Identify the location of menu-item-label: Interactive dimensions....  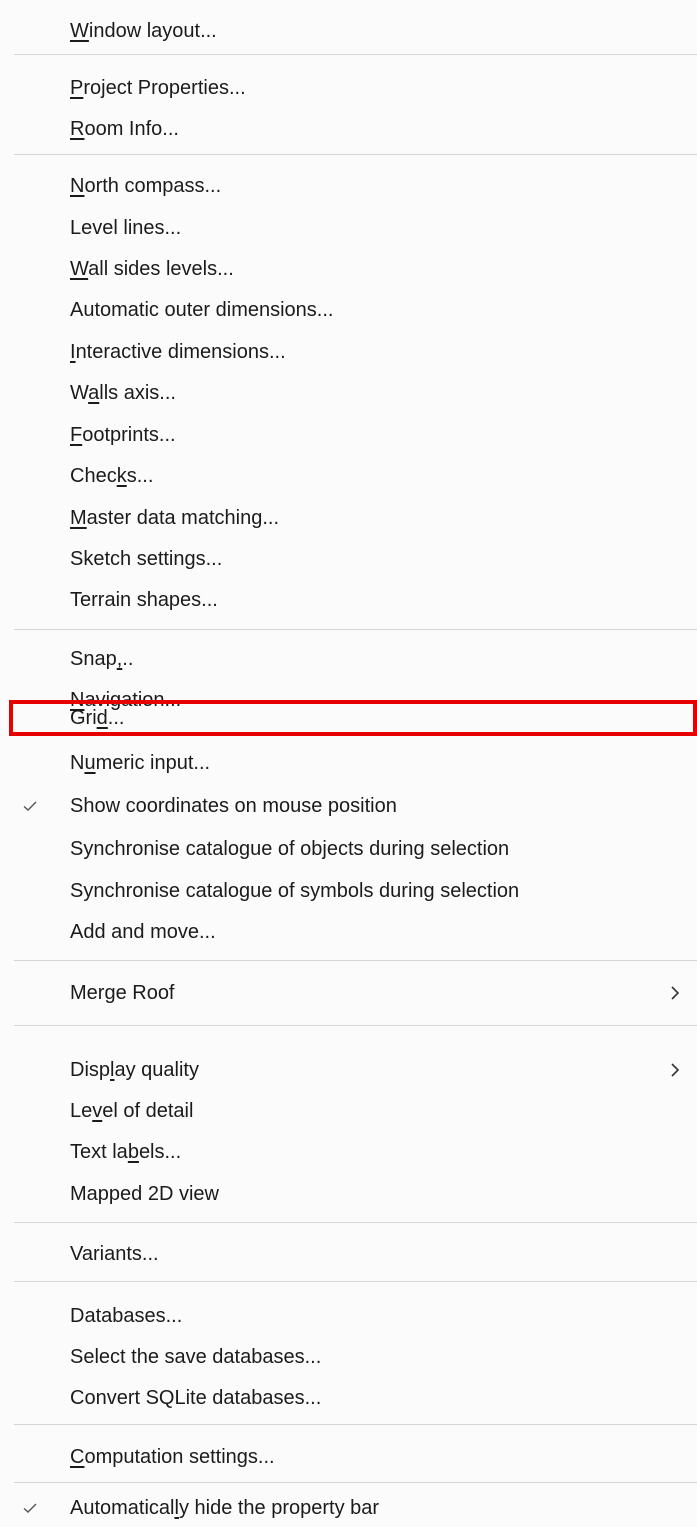
(178, 351).